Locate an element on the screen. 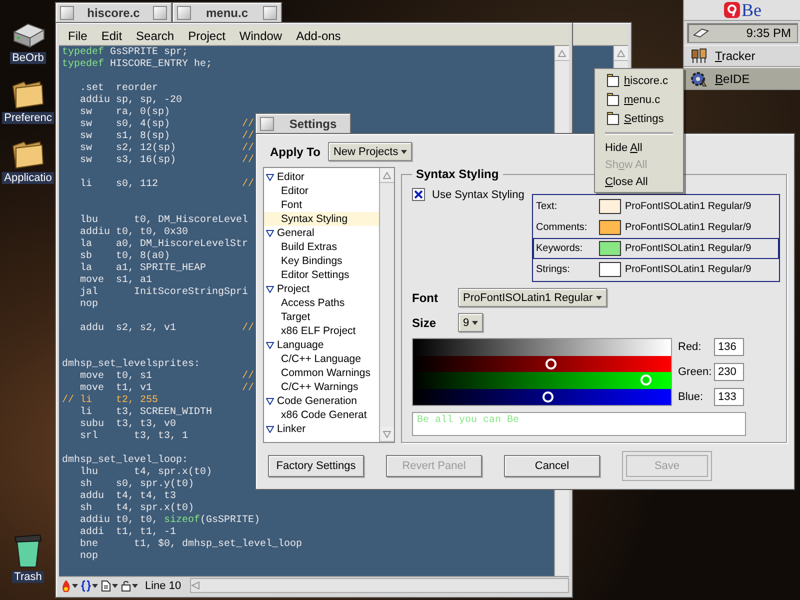 The height and width of the screenshot is (600, 800). dialog-button: Cancel is located at coordinates (552, 466).